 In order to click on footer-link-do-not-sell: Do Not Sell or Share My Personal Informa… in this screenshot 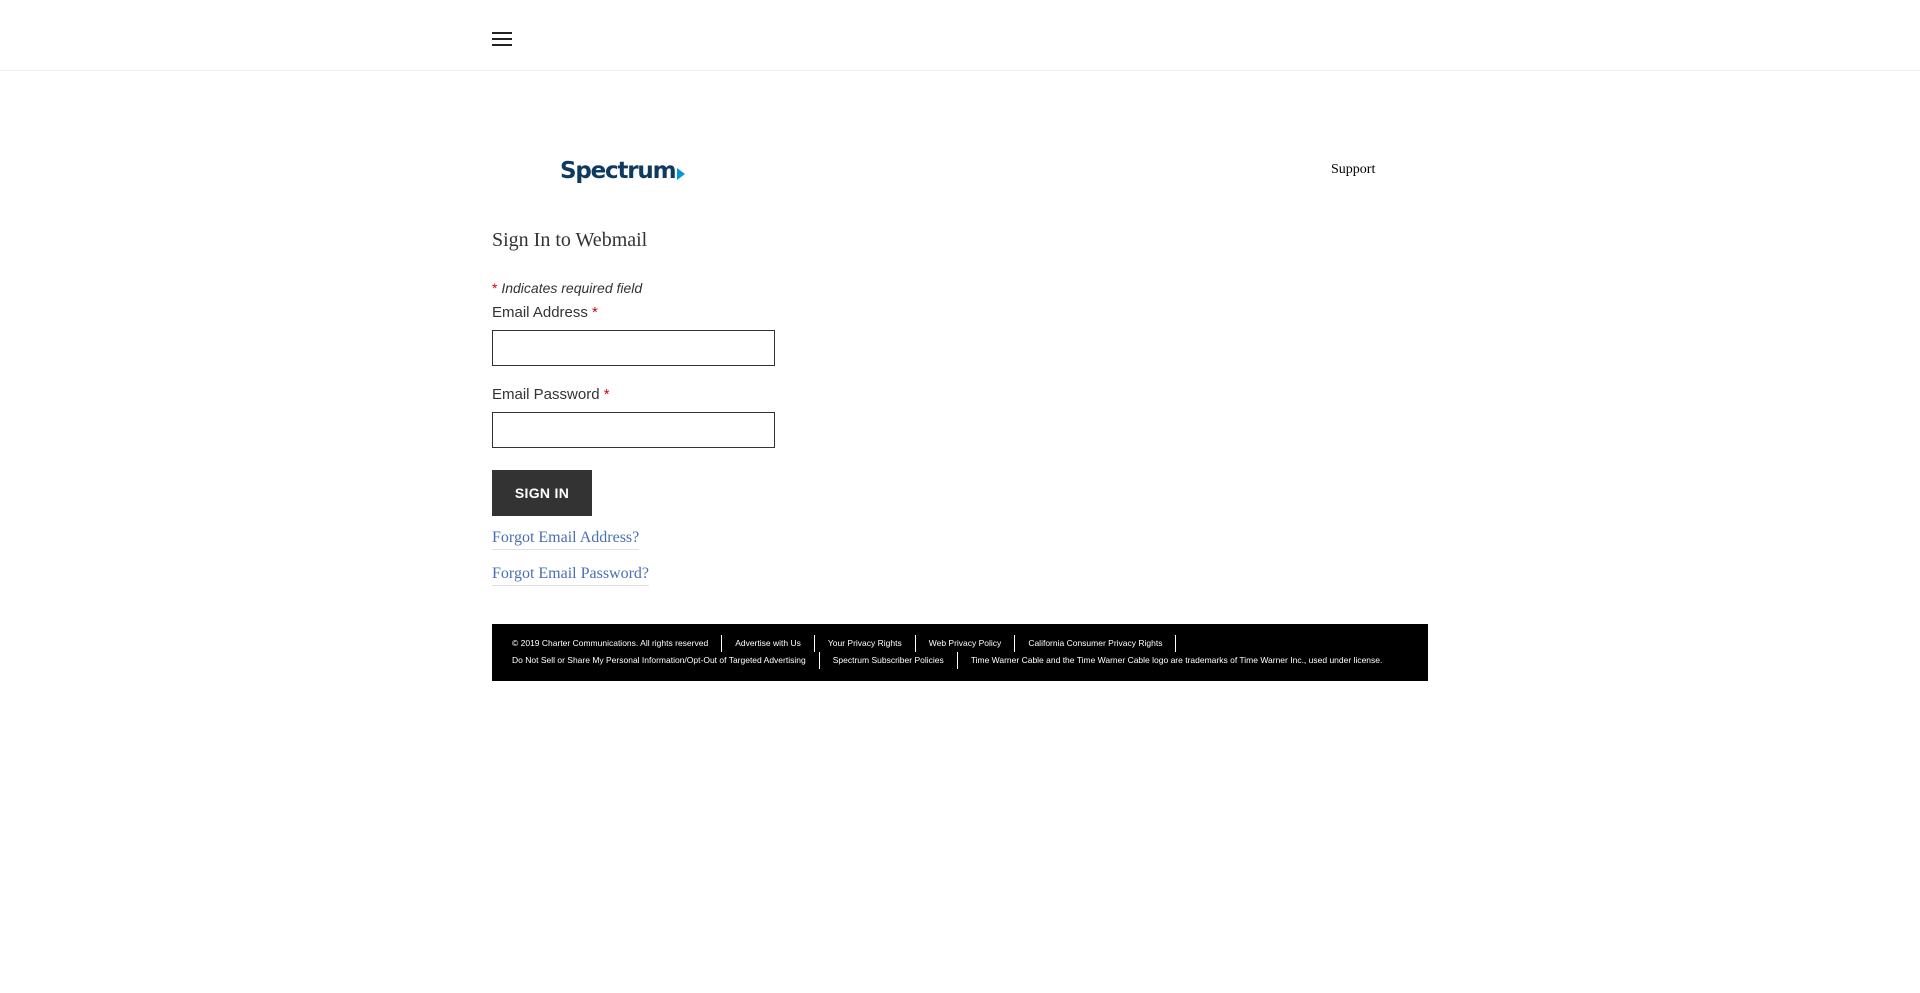, I will do `click(666, 660)`.